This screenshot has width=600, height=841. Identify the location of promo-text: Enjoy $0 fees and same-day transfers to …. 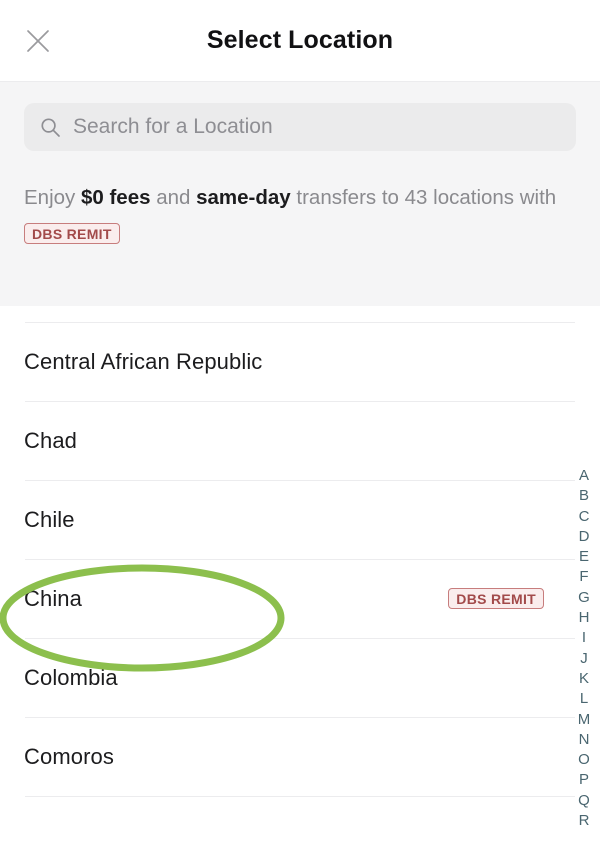
(294, 215).